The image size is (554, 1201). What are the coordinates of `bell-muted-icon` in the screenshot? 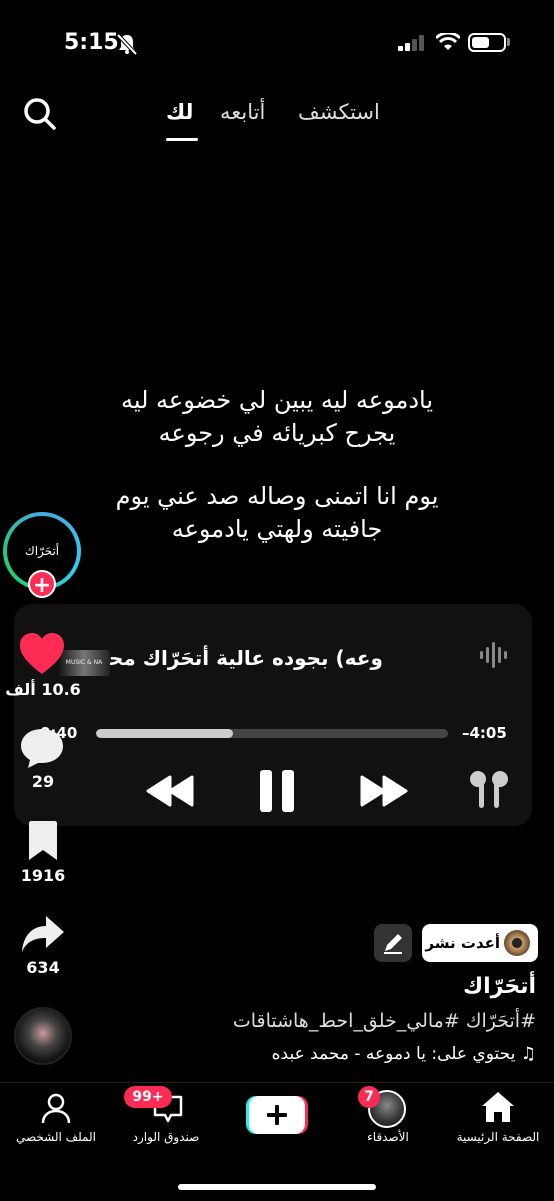 It's located at (127, 44).